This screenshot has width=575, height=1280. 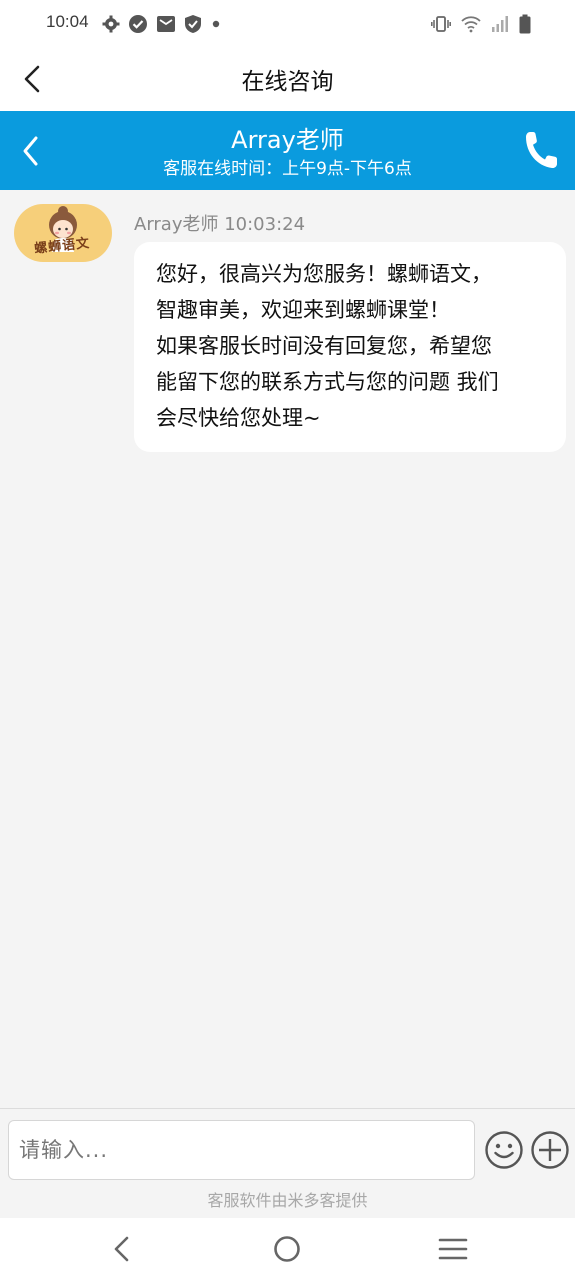 What do you see at coordinates (166, 24) in the screenshot?
I see `mail-icon` at bounding box center [166, 24].